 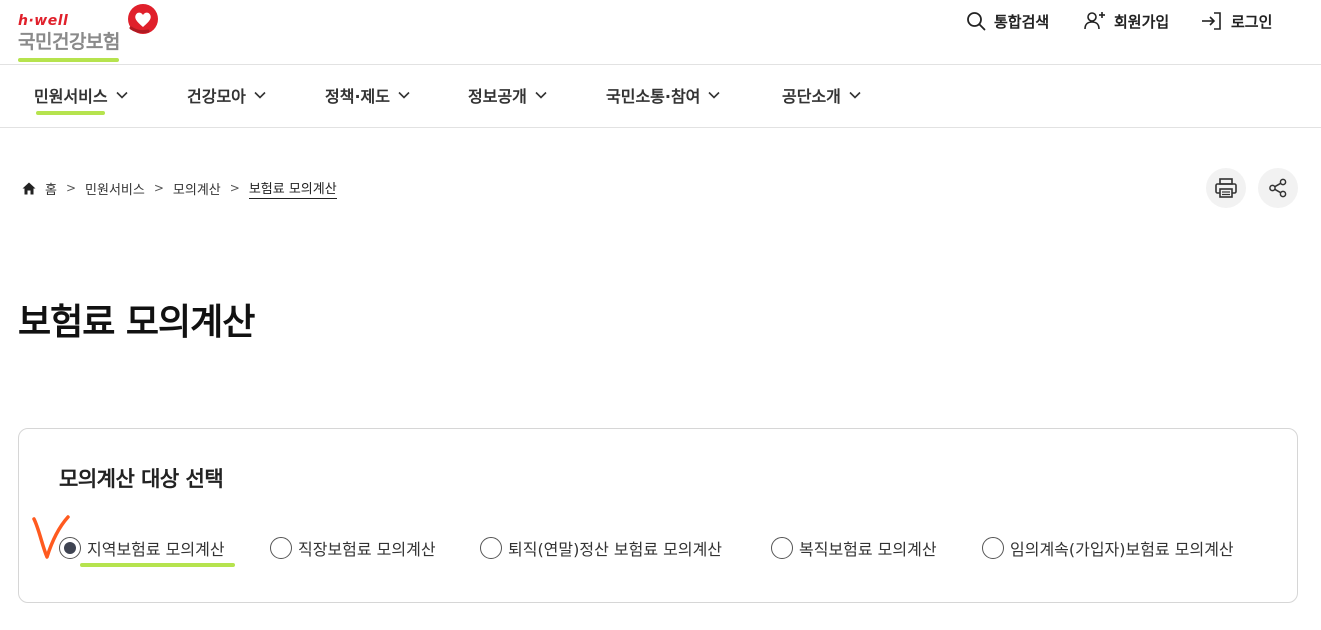 I want to click on breadcrumb-current: 보험료 모의계산, so click(x=292, y=188).